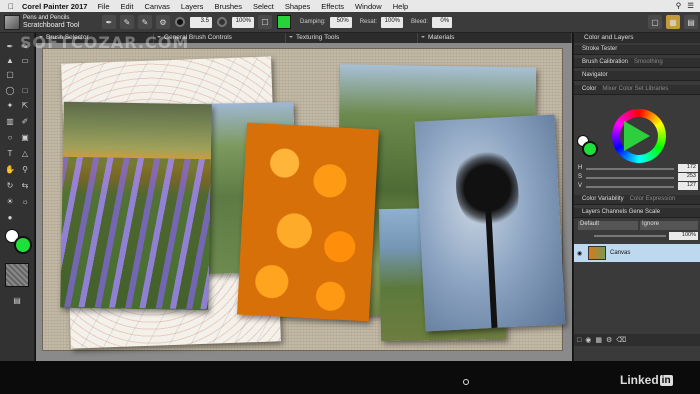 This screenshot has width=700, height=394. I want to click on saturation-slider: S 253, so click(638, 177).